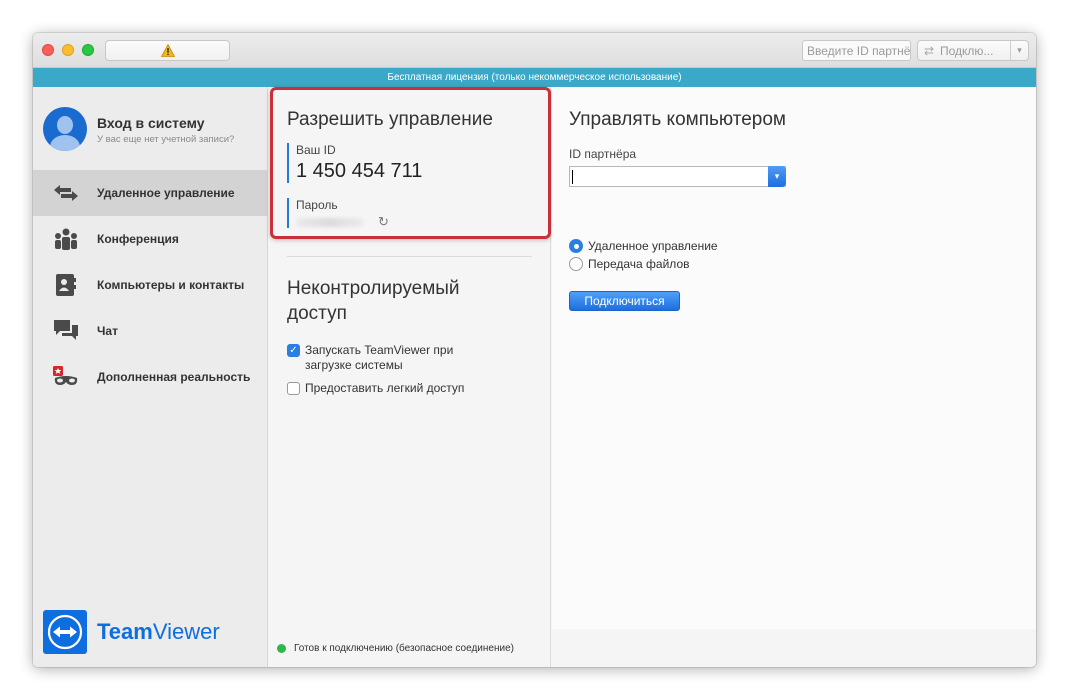  What do you see at coordinates (66, 193) in the screenshot?
I see `arrows-icon` at bounding box center [66, 193].